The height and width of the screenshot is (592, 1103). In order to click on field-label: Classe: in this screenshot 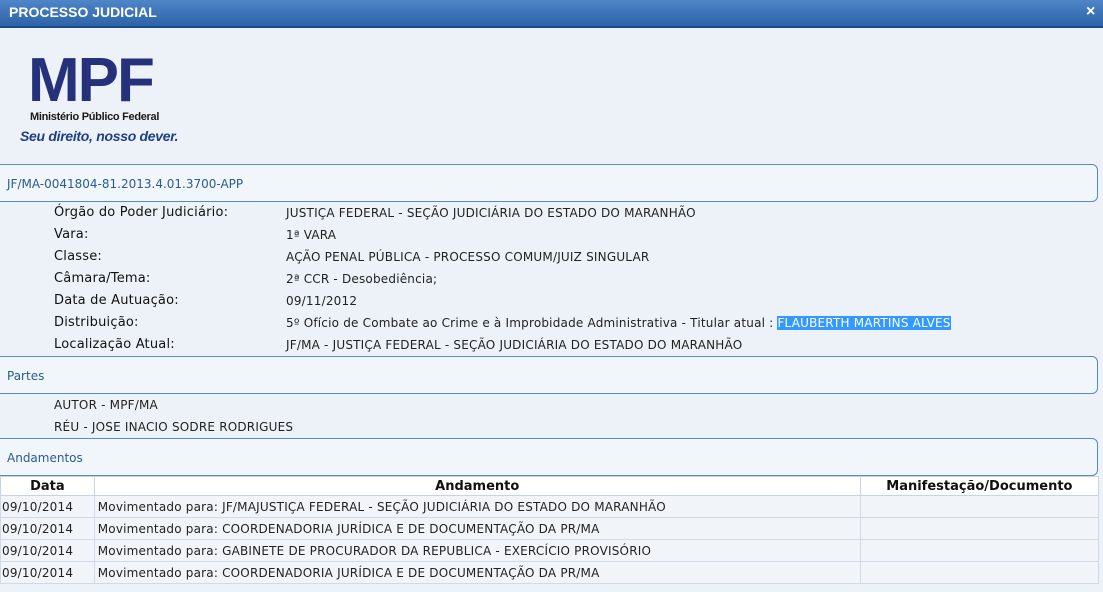, I will do `click(78, 256)`.